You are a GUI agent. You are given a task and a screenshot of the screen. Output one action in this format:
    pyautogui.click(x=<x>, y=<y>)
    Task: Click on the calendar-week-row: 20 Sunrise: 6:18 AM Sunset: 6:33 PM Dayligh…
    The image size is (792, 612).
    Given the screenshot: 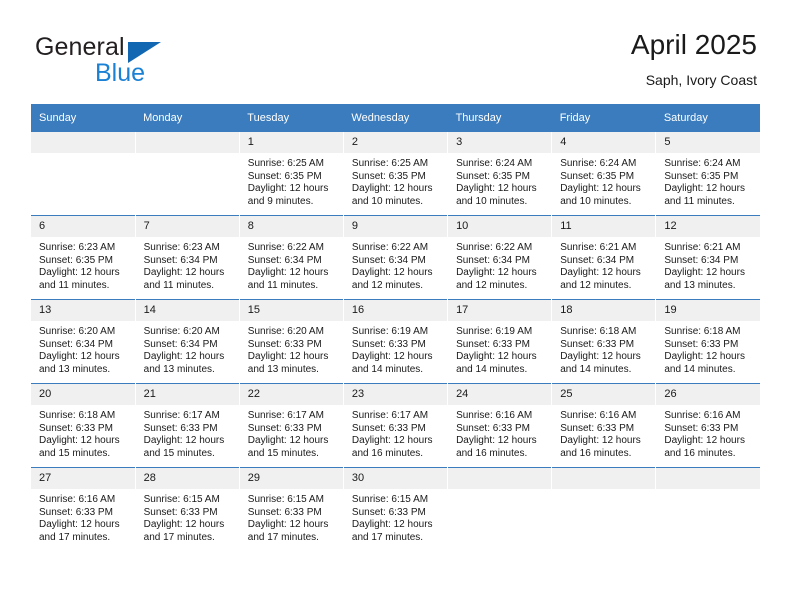 What is the action you would take?
    pyautogui.click(x=395, y=425)
    